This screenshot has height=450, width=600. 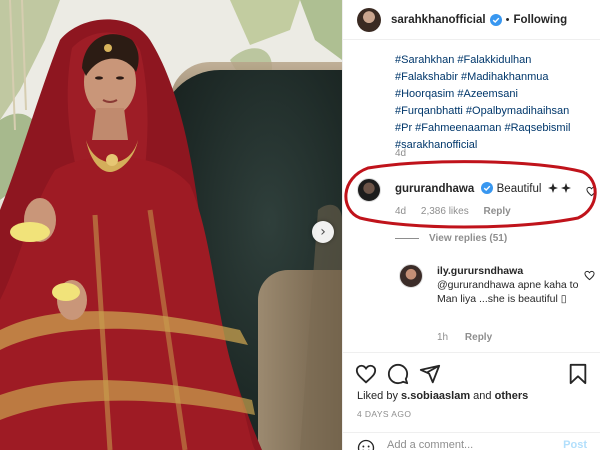 What do you see at coordinates (384, 414) in the screenshot?
I see `post-date: 4 DAYS AGO` at bounding box center [384, 414].